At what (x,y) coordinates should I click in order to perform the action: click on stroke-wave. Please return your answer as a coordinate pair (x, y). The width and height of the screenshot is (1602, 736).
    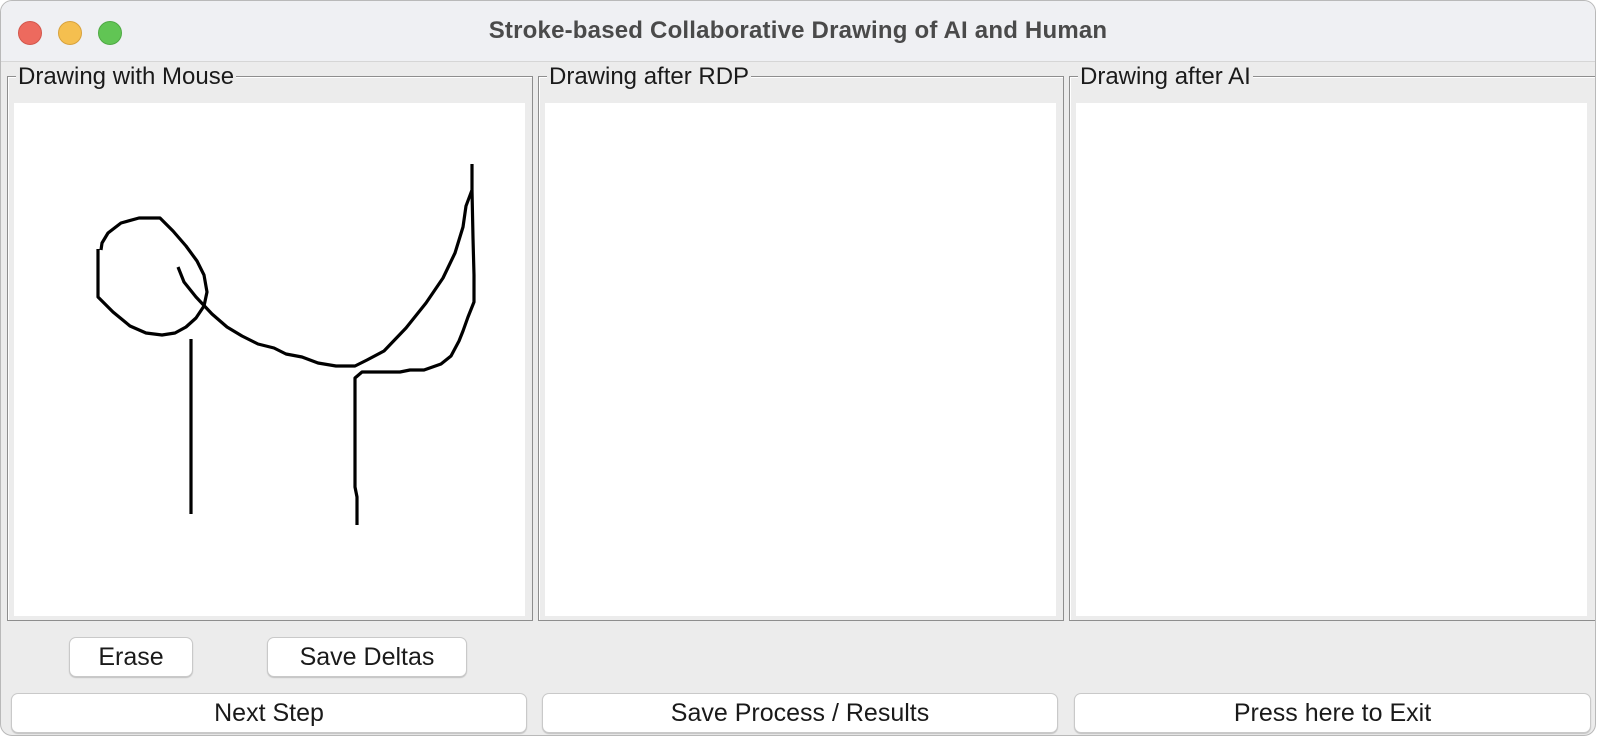
    Looking at the image, I should click on (325, 266).